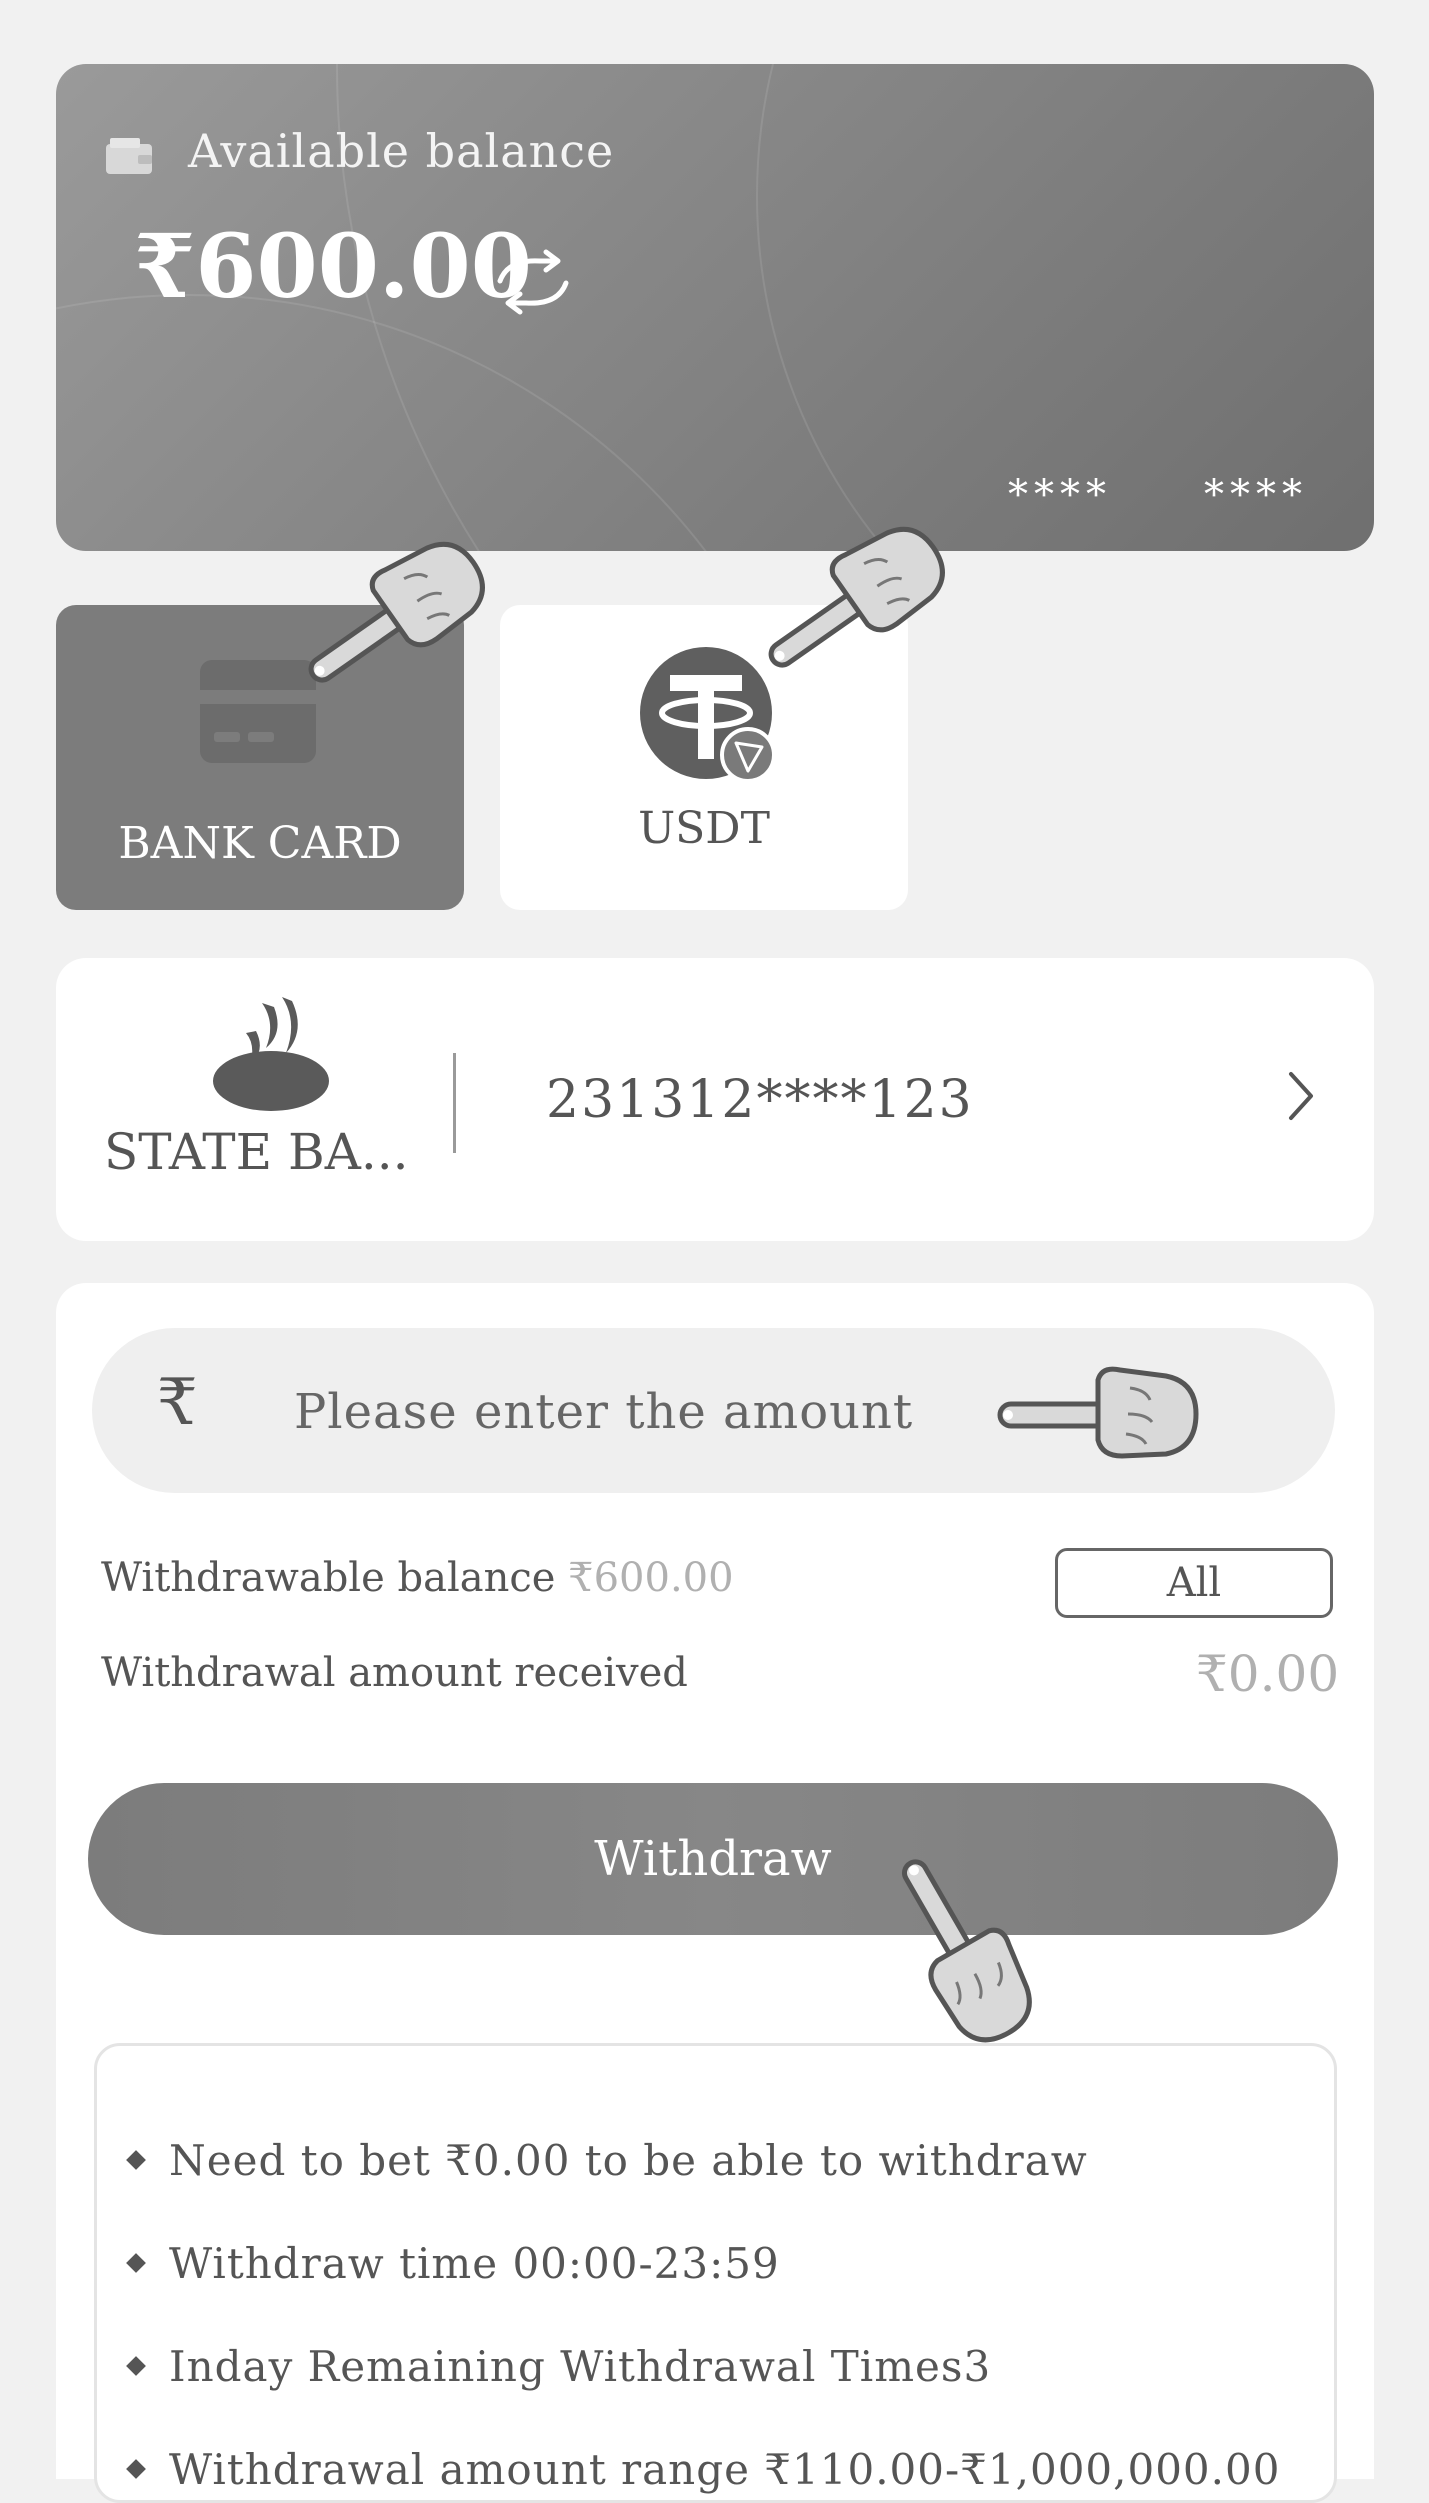 Image resolution: width=1429 pixels, height=2503 pixels. What do you see at coordinates (713, 1859) in the screenshot?
I see `withdraw-button: Withdraw` at bounding box center [713, 1859].